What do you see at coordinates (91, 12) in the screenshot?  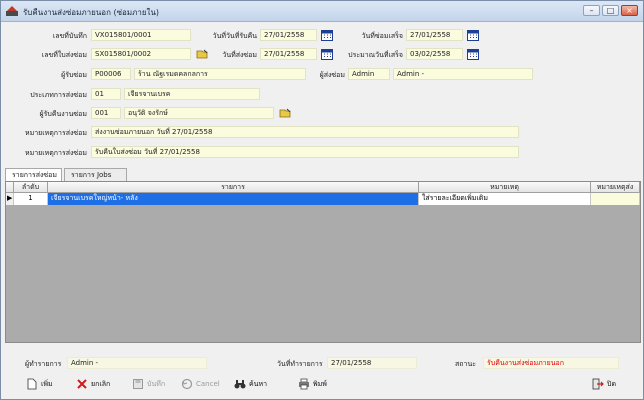 I see `window-title: รับคืนงานส่งซ่อมภายนอก (ซ่อมภายใน)` at bounding box center [91, 12].